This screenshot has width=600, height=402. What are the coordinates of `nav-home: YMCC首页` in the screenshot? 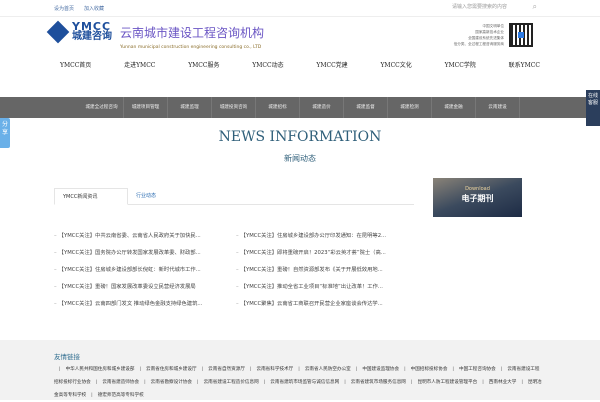 It's located at (75, 64).